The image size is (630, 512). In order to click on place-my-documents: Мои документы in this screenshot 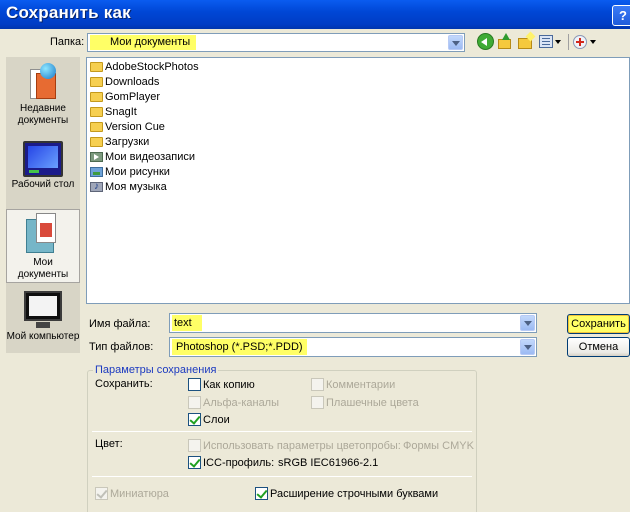, I will do `click(43, 246)`.